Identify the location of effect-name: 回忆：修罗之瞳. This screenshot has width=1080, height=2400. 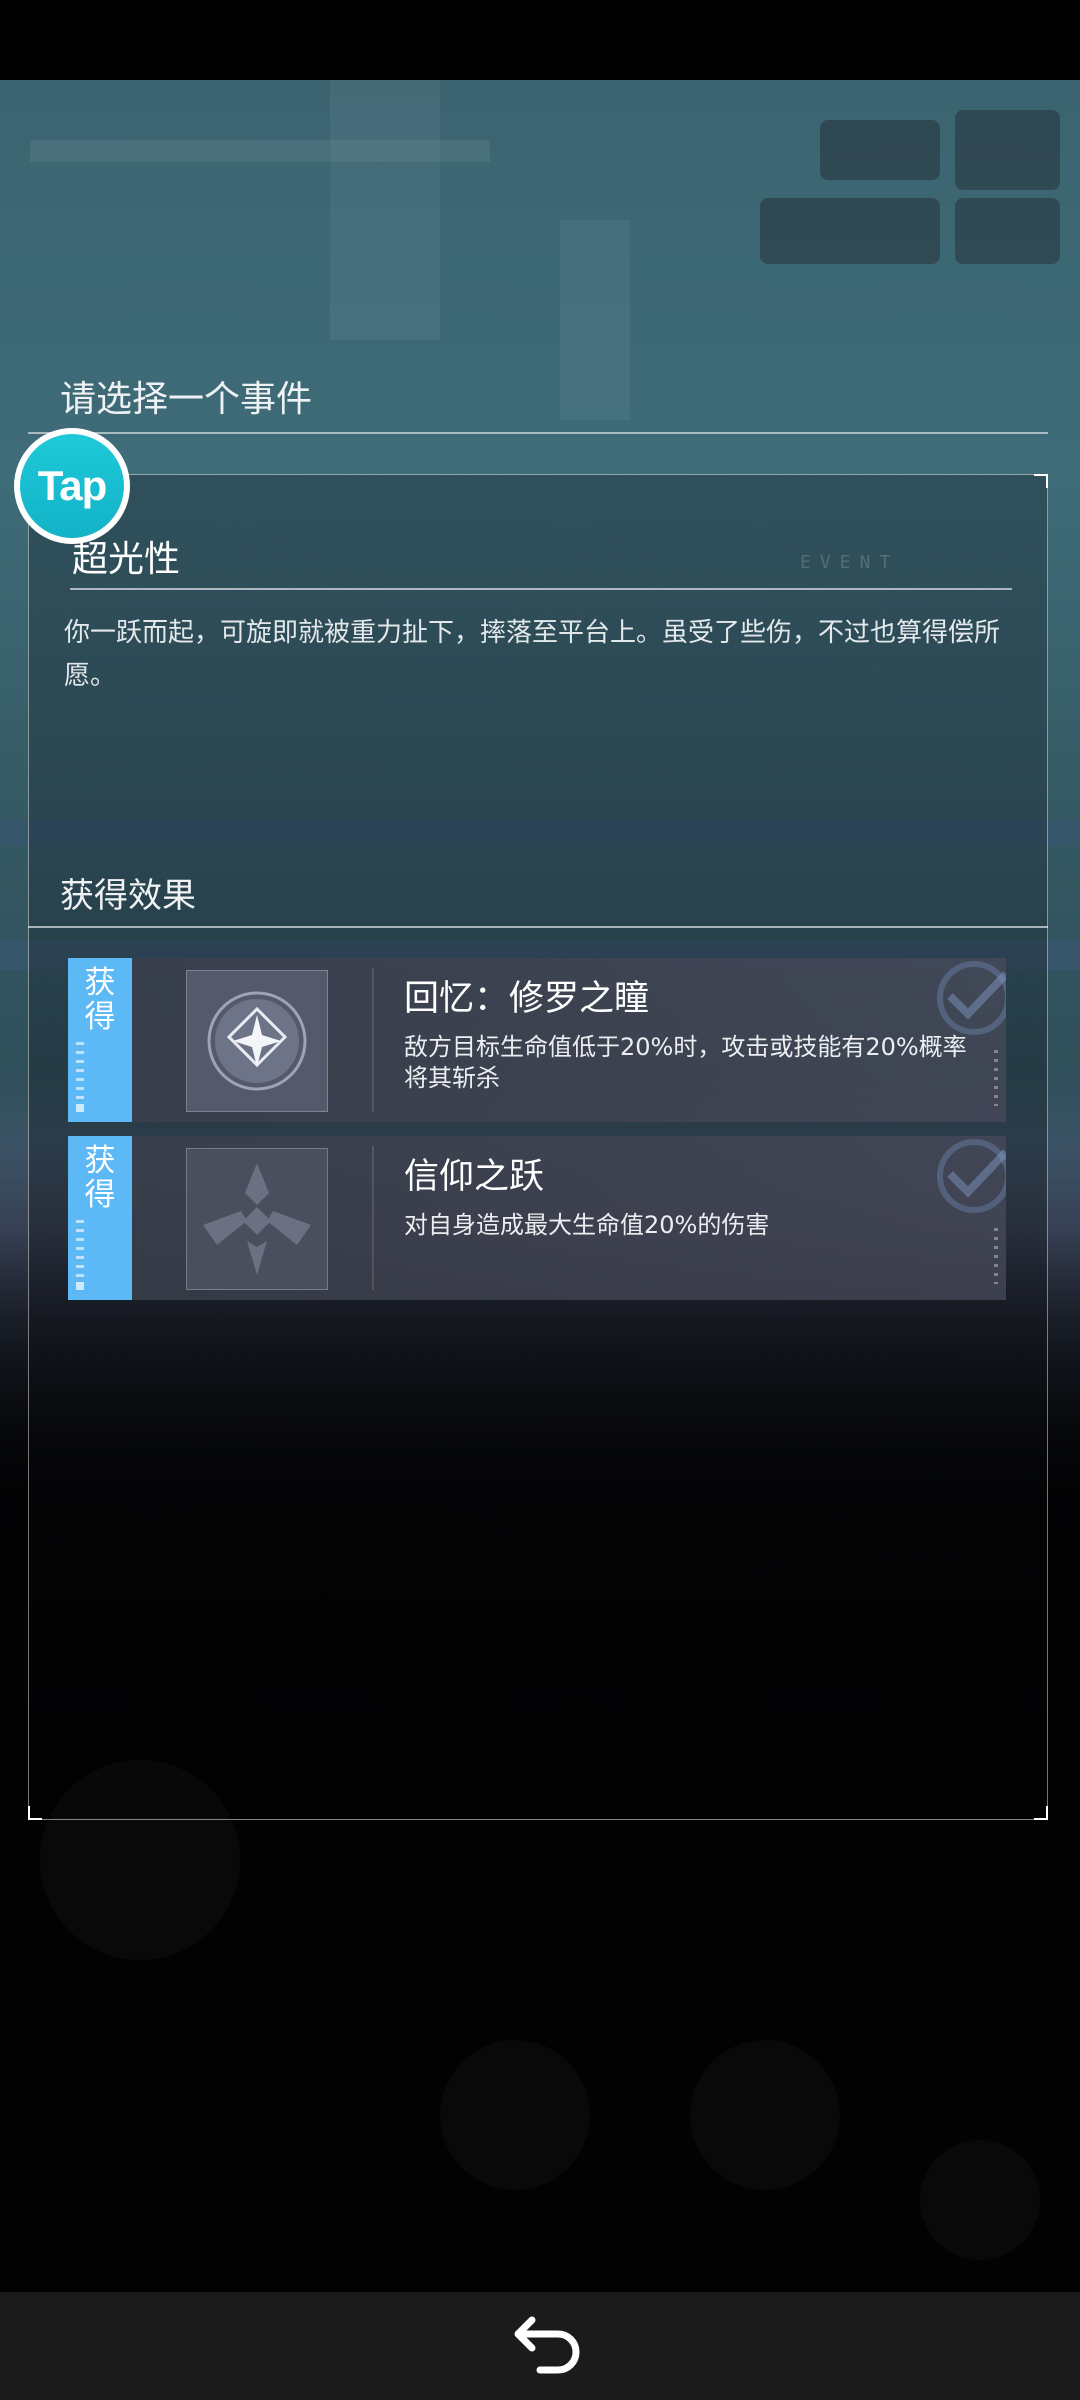
(527, 999).